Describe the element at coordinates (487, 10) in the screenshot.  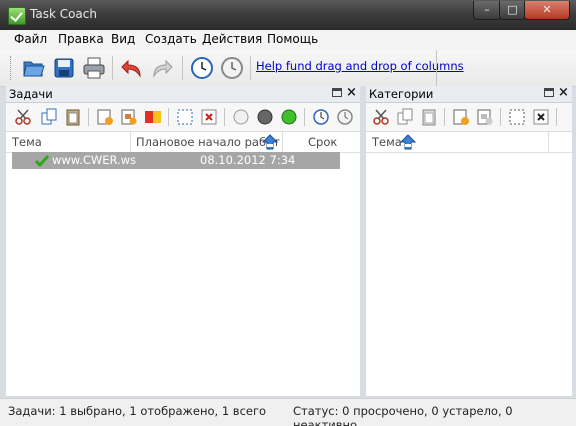
I see `minimize-button: –` at that location.